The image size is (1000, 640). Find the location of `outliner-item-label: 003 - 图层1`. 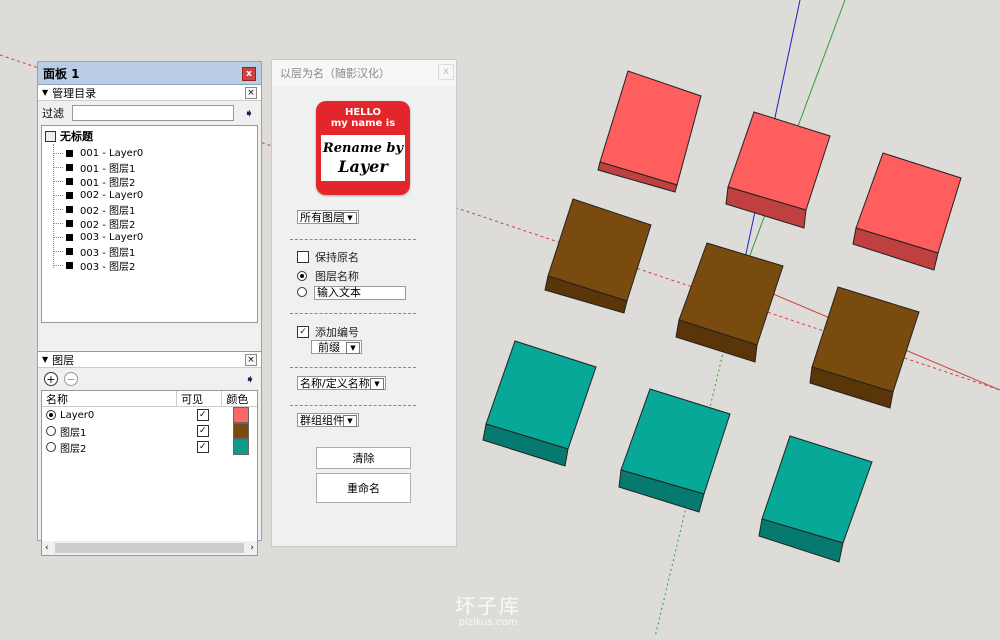

outliner-item-label: 003 - 图层1 is located at coordinates (108, 253).